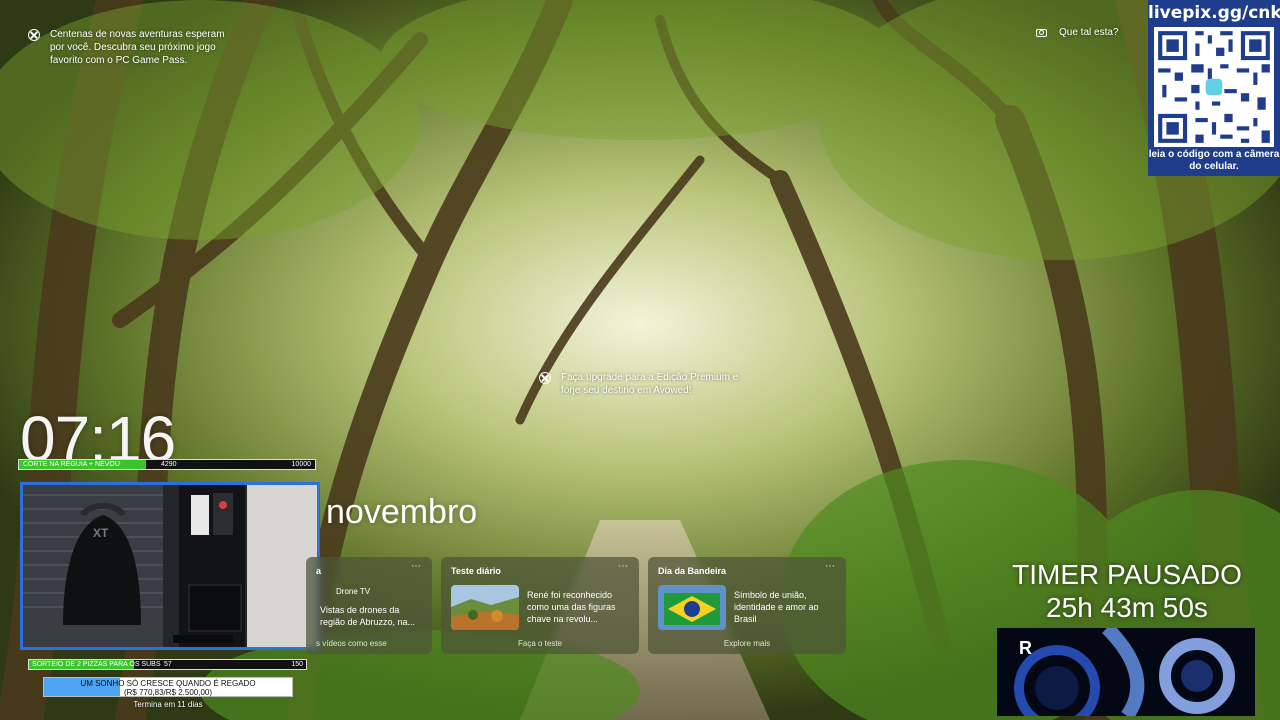  Describe the element at coordinates (101, 533) in the screenshot. I see `svg-text: XT` at that location.